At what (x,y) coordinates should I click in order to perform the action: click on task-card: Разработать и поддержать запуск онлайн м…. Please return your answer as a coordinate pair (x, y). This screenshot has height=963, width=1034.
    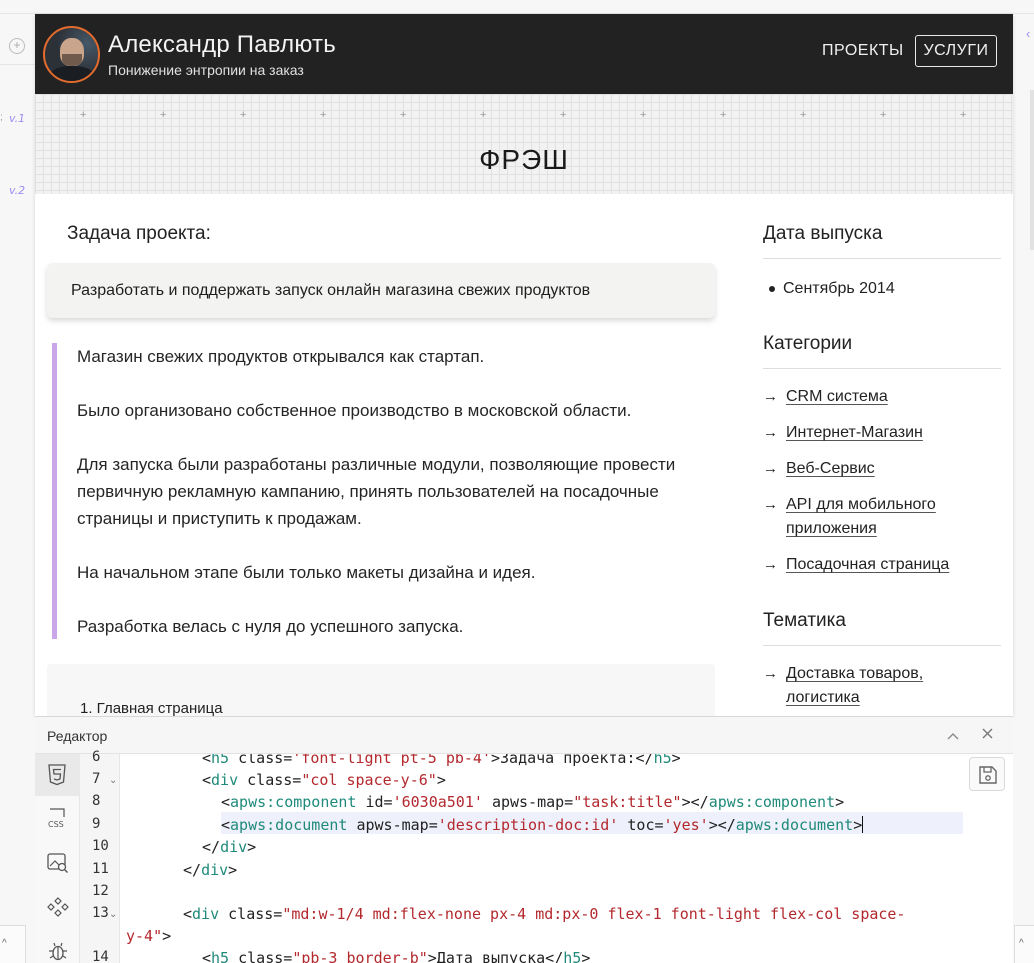
    Looking at the image, I should click on (381, 290).